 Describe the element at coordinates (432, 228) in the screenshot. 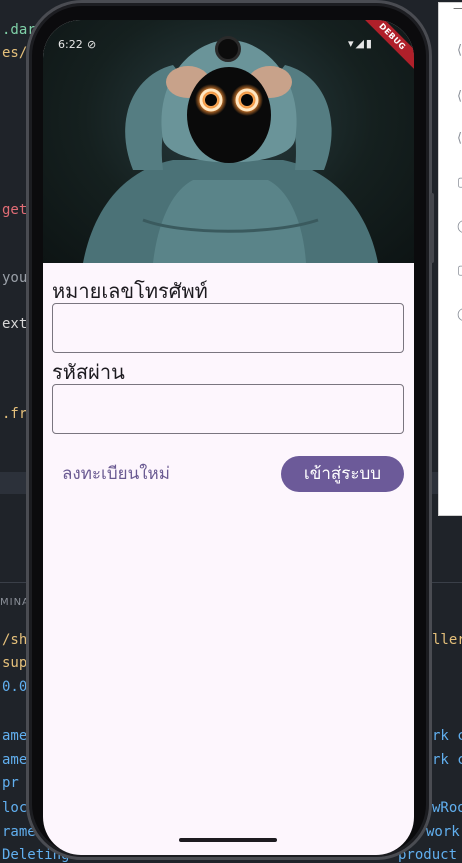

I see `volume-button` at that location.